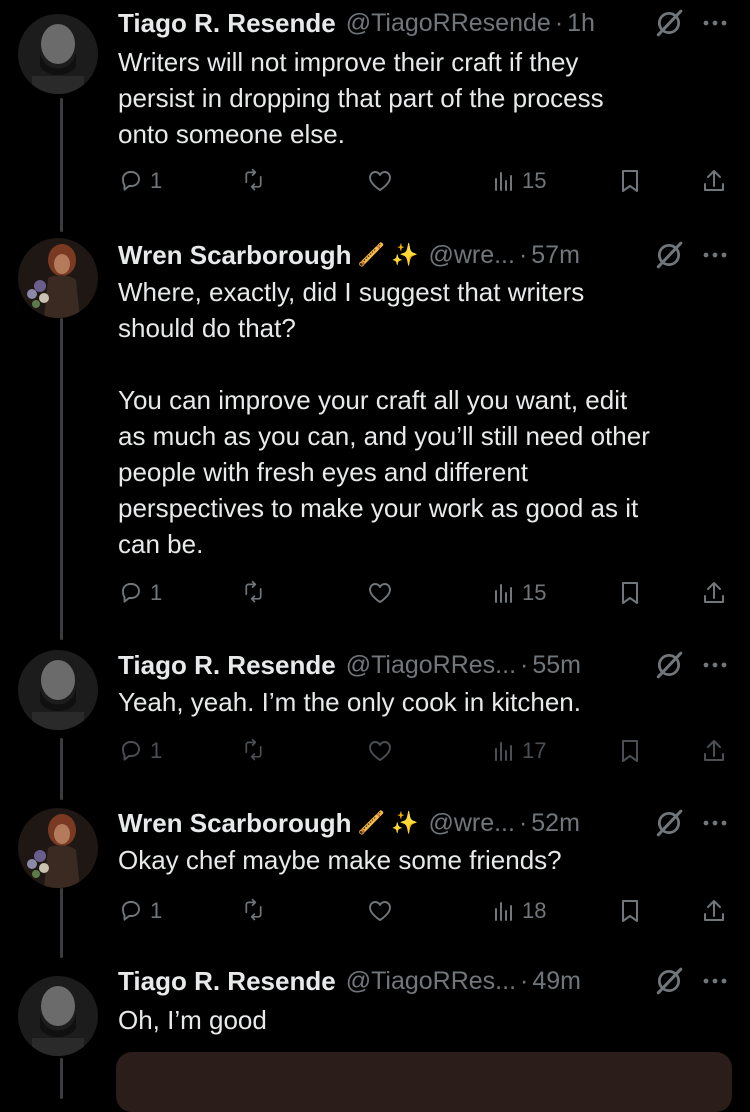 Image resolution: width=750 pixels, height=1112 pixels. I want to click on timestamp: 57m, so click(555, 255).